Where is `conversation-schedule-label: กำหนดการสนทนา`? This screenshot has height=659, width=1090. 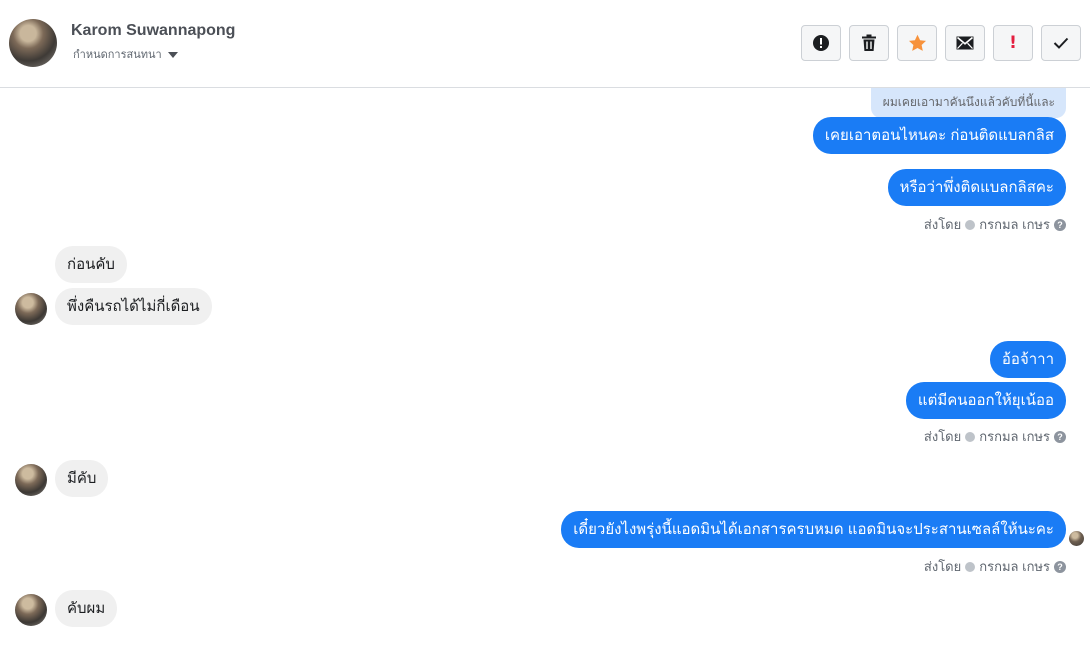
conversation-schedule-label: กำหนดการสนทนา is located at coordinates (117, 55).